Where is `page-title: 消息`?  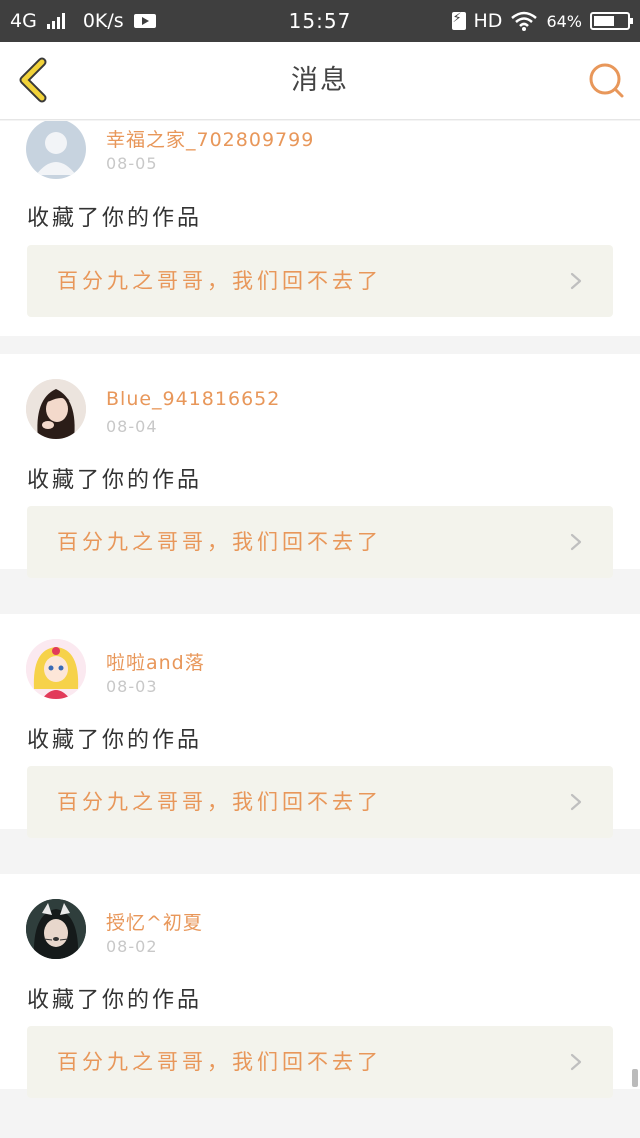
page-title: 消息 is located at coordinates (320, 80).